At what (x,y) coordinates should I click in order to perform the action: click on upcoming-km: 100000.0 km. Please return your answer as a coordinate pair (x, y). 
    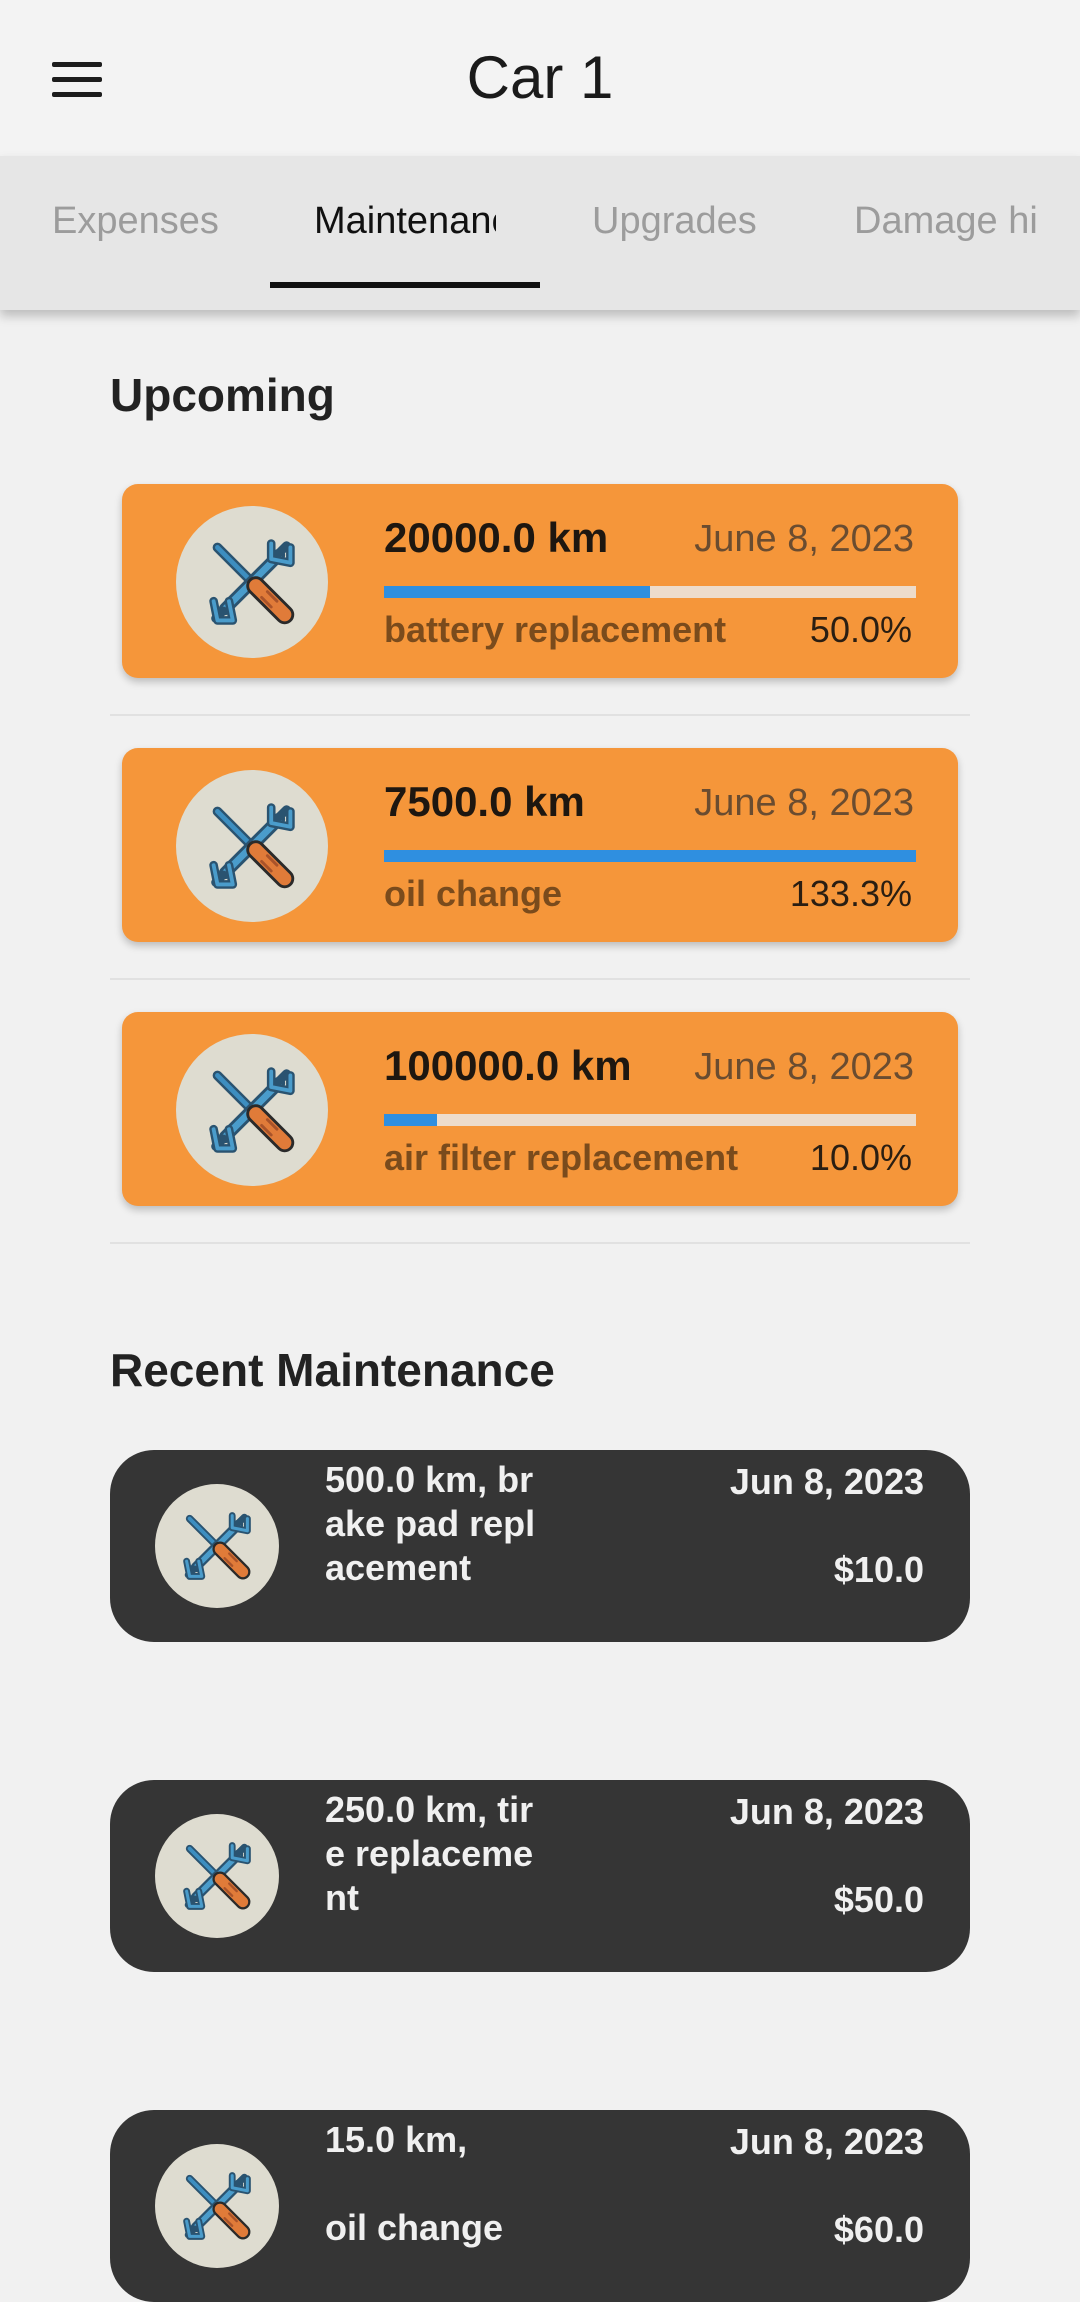
    Looking at the image, I should click on (508, 1065).